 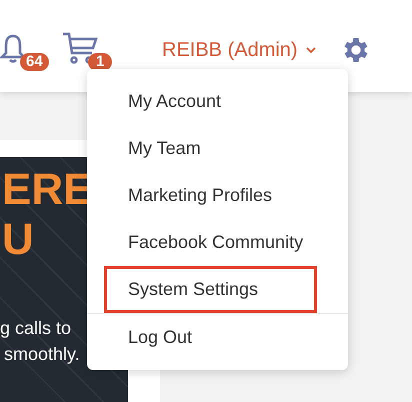 What do you see at coordinates (239, 50) in the screenshot?
I see `user-menu-button: REIBB (Admin)` at bounding box center [239, 50].